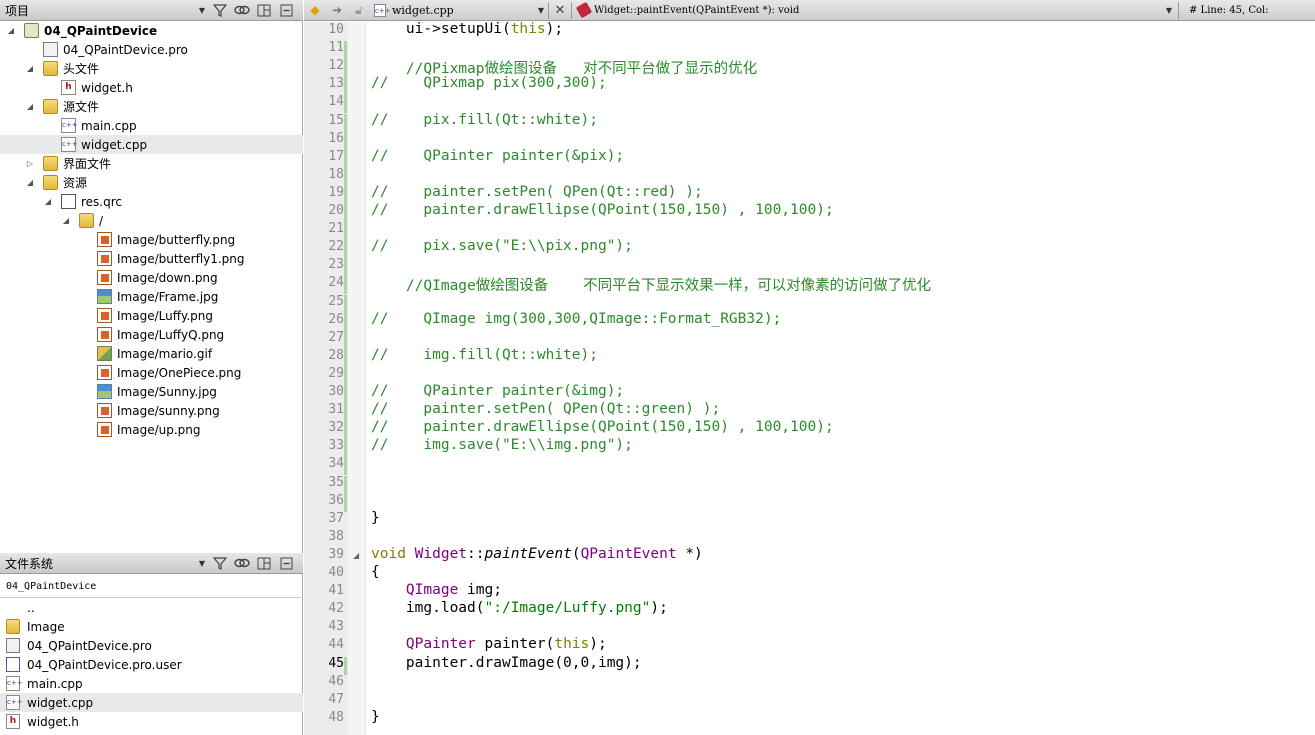 The image size is (1315, 735). Describe the element at coordinates (528, 553) in the screenshot. I see `code-token: paintEvent` at that location.